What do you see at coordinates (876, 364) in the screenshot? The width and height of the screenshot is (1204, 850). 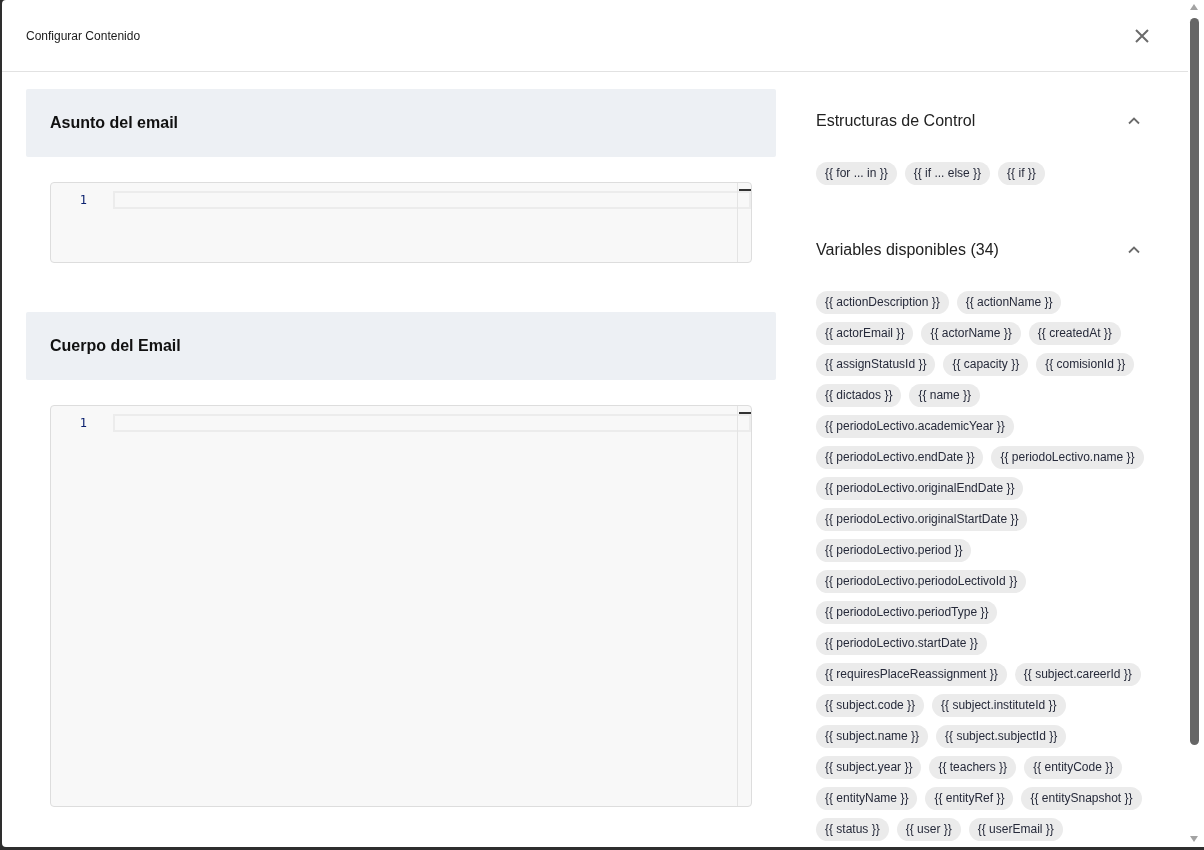 I see `template-chip: {{ assignStatusId }}` at bounding box center [876, 364].